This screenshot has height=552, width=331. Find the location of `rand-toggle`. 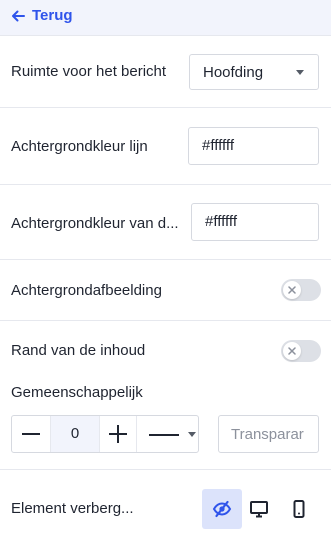

rand-toggle is located at coordinates (301, 351).